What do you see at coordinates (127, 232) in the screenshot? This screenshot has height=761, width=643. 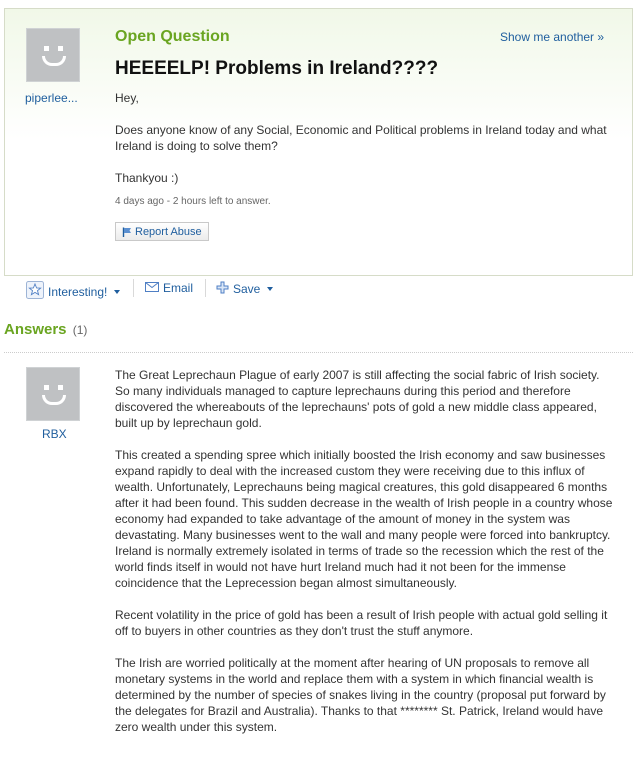 I see `flag-icon` at bounding box center [127, 232].